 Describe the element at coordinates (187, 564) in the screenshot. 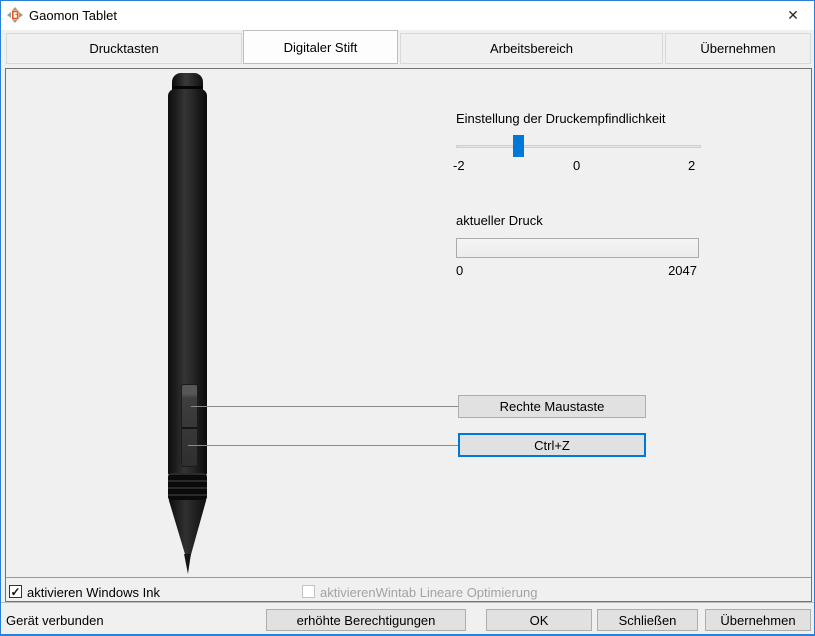

I see `pen-nib` at that location.